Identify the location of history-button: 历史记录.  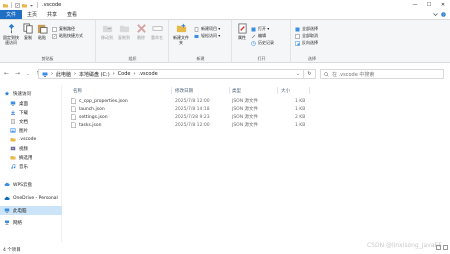
(262, 43).